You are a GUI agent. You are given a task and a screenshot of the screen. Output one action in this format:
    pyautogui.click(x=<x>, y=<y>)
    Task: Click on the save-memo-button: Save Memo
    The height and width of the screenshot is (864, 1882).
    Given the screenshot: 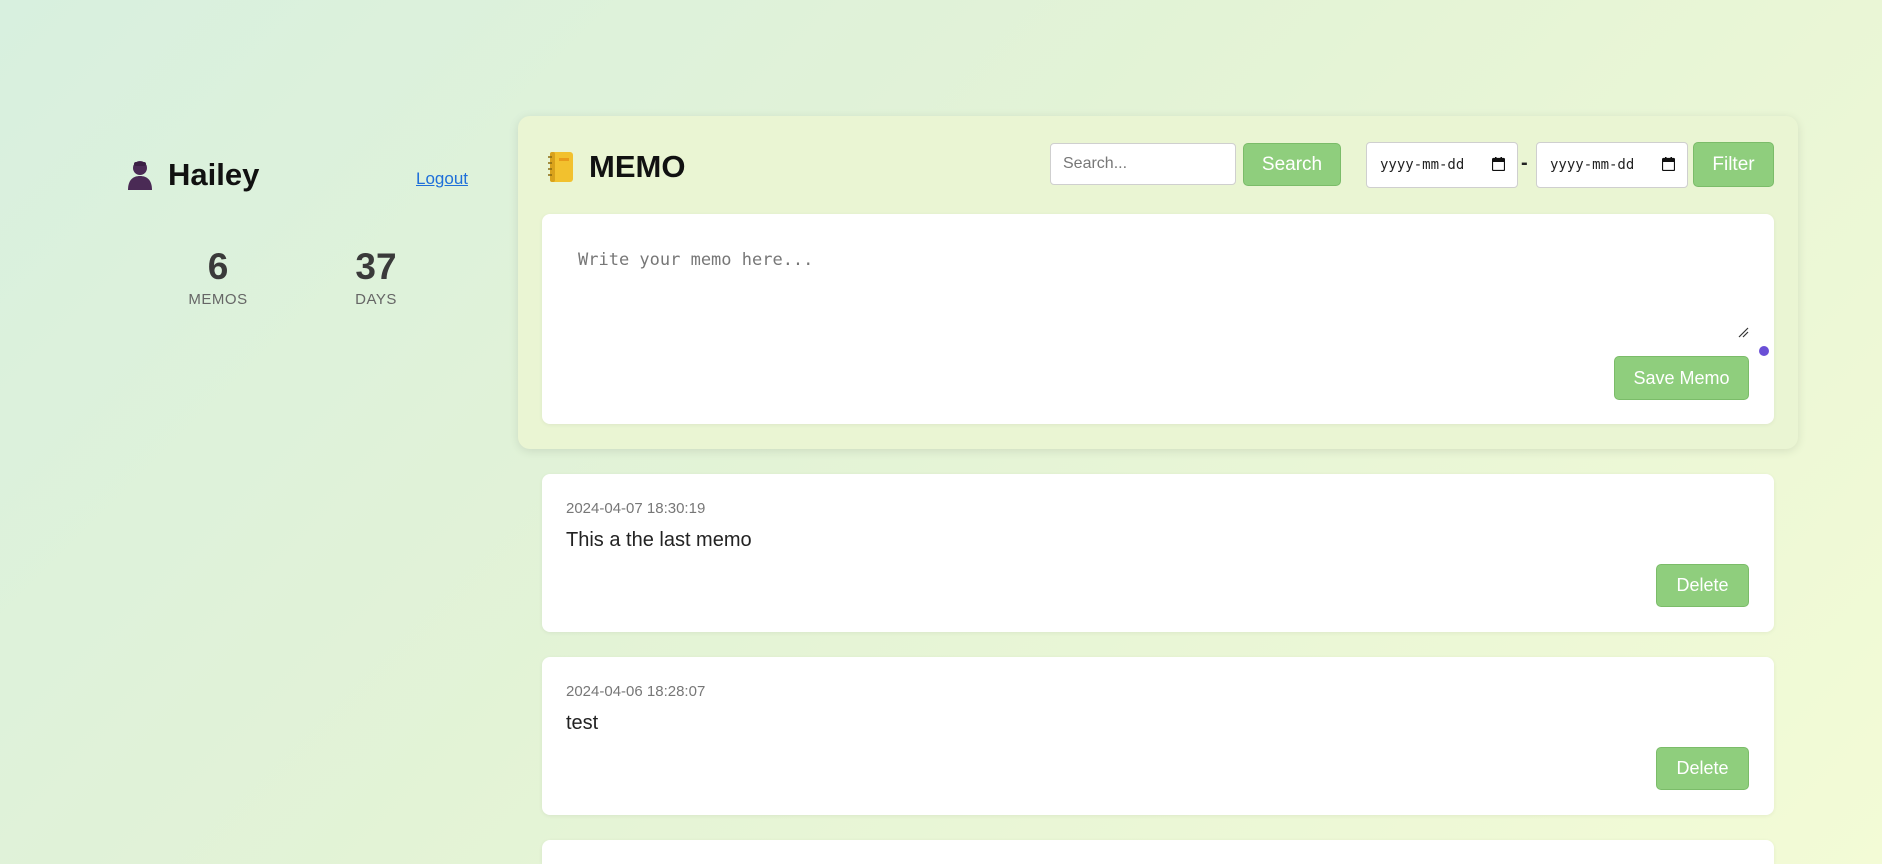 What is the action you would take?
    pyautogui.click(x=1681, y=378)
    